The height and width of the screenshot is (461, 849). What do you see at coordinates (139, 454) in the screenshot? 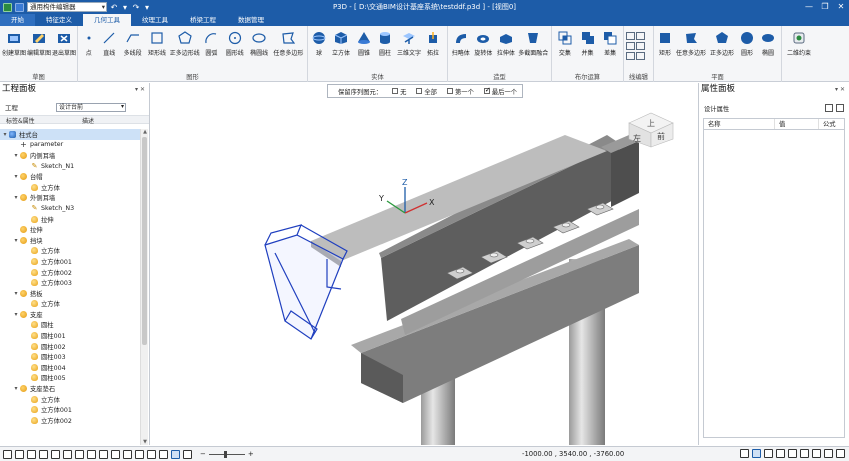
I see `shaded-edges-icon` at bounding box center [139, 454].